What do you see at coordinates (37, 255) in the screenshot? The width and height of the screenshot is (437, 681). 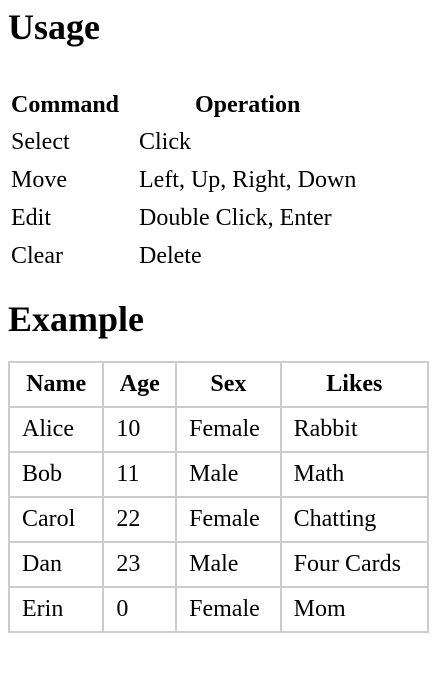 I see `usage-command-cell: Clear` at bounding box center [37, 255].